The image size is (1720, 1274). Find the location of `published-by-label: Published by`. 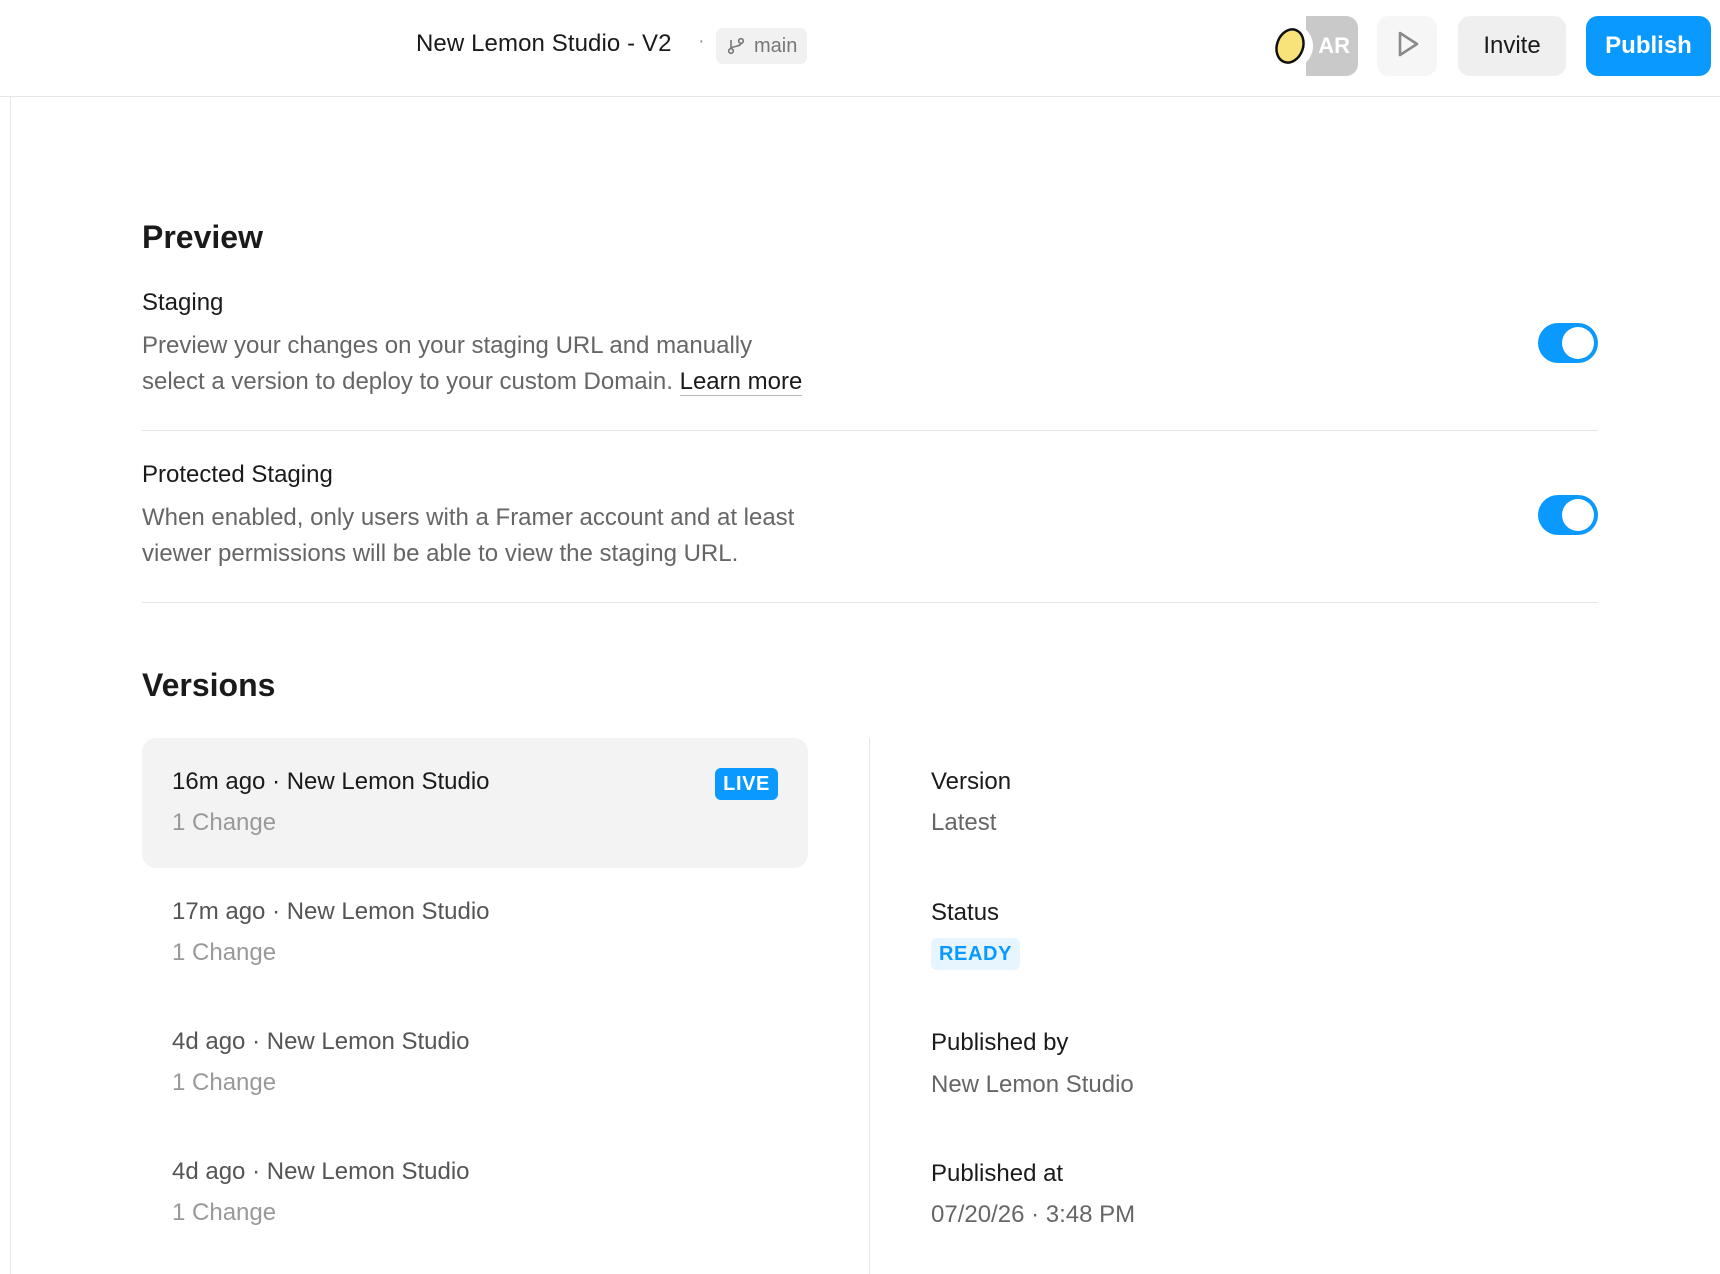

published-by-label: Published by is located at coordinates (1000, 1042).